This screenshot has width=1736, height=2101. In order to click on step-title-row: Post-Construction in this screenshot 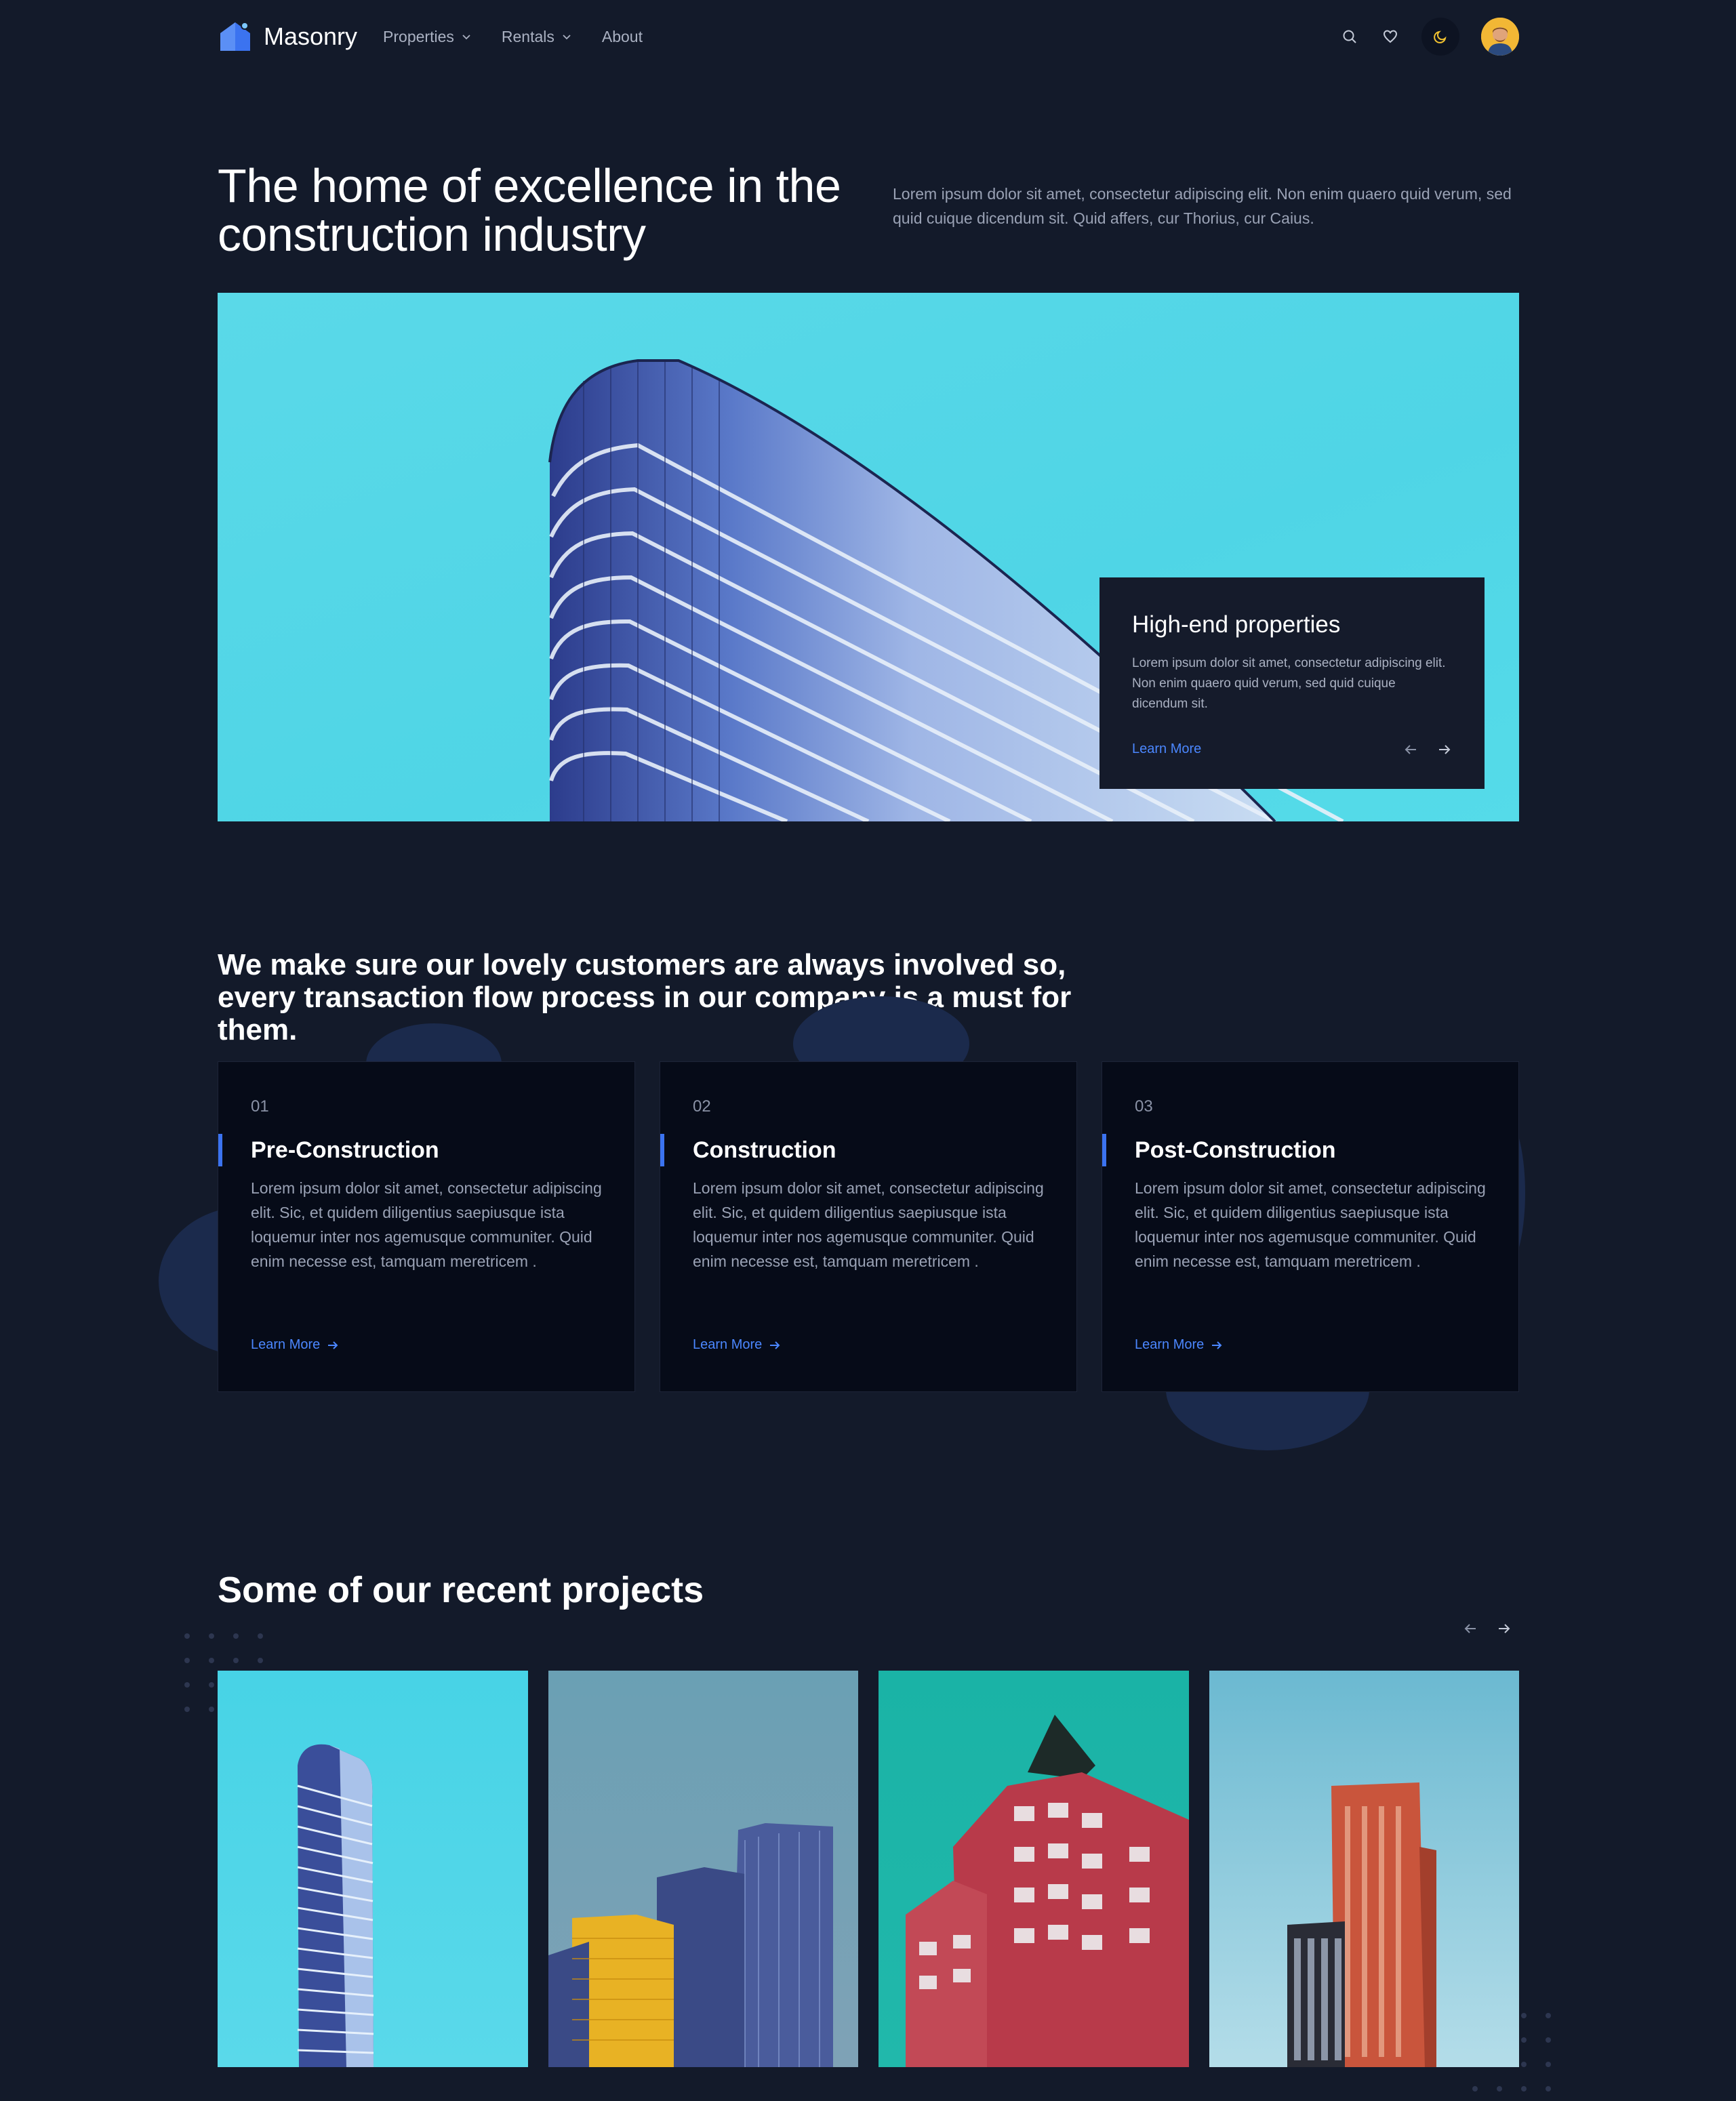, I will do `click(1310, 1150)`.